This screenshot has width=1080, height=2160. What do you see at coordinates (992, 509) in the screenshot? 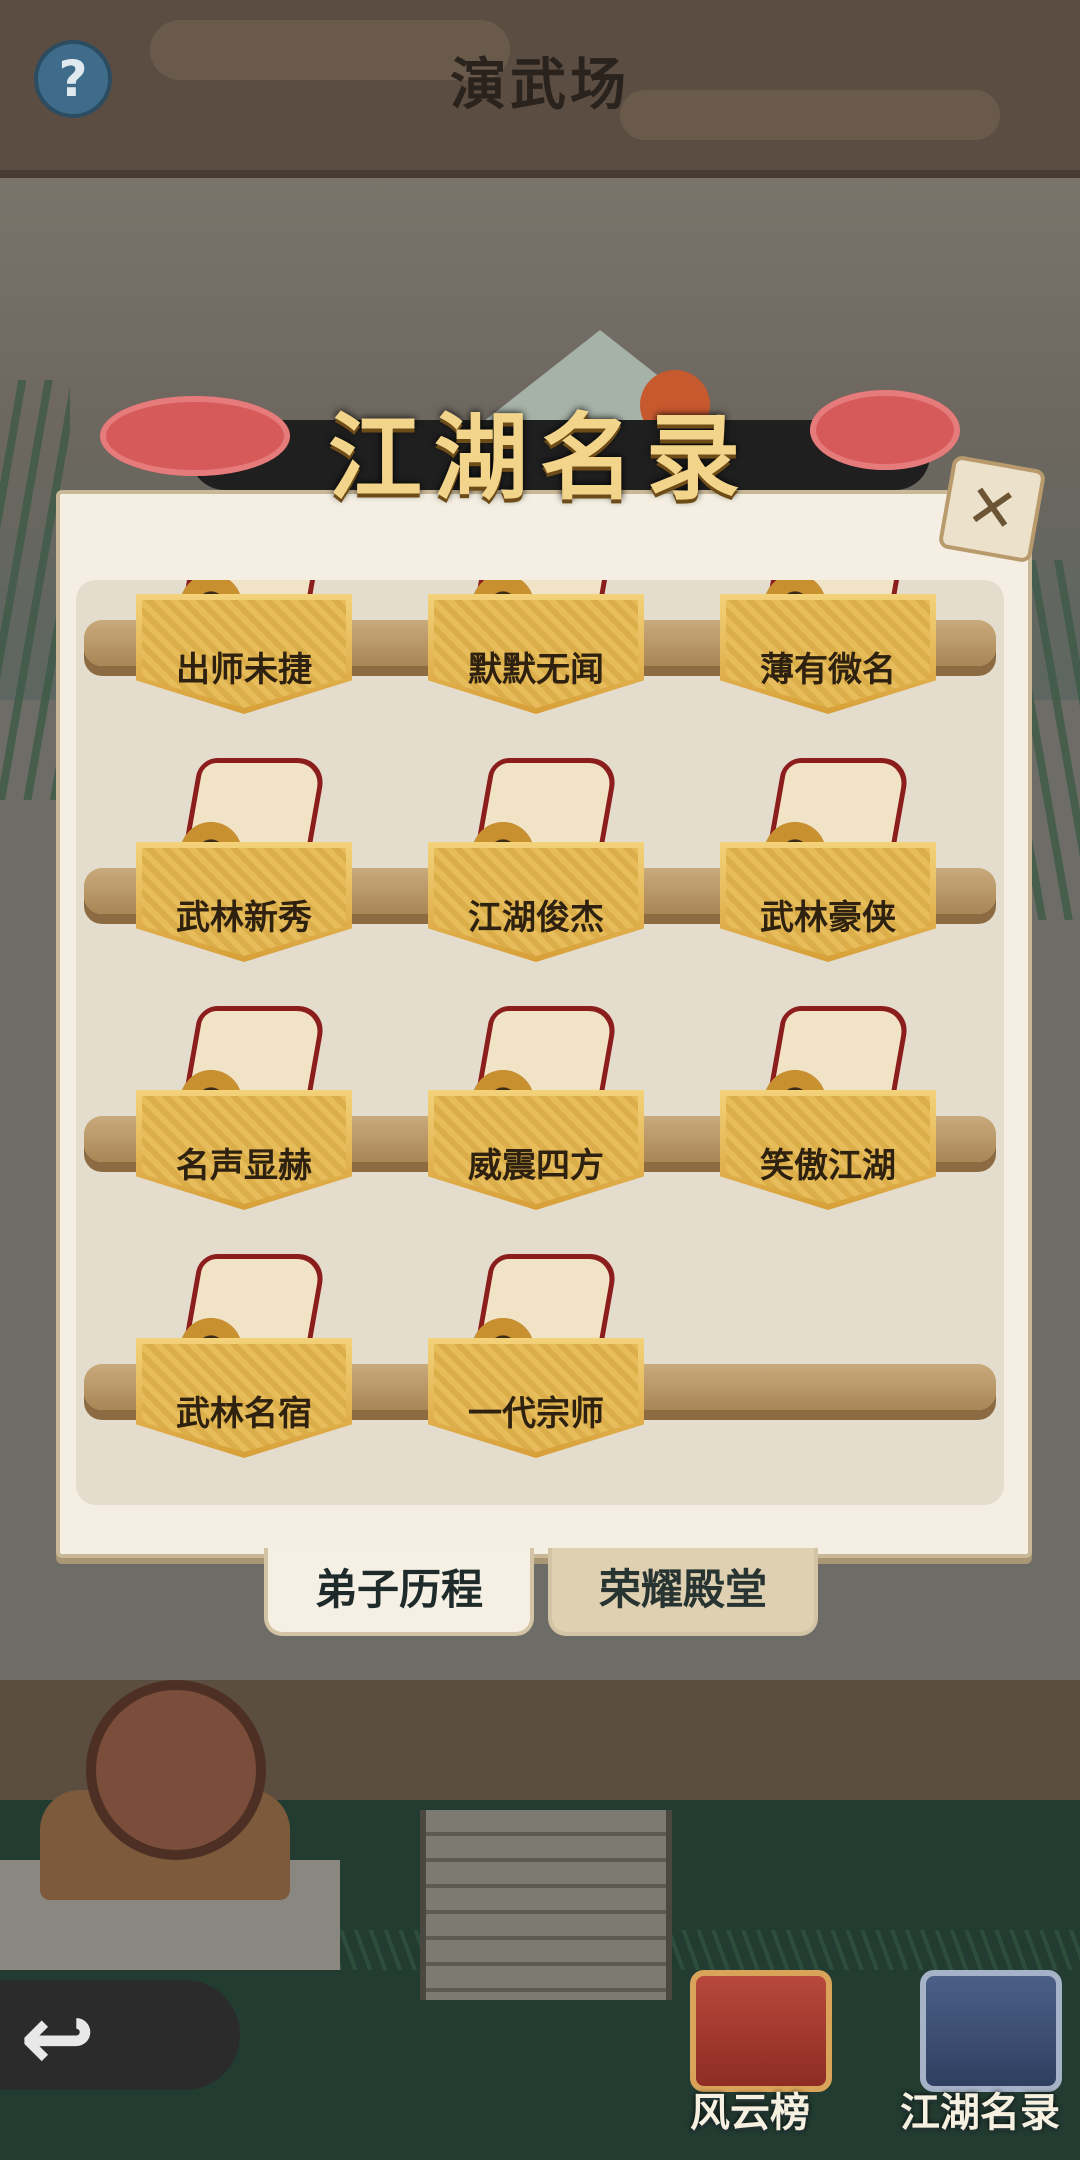
I see `close-icon: ✕` at bounding box center [992, 509].